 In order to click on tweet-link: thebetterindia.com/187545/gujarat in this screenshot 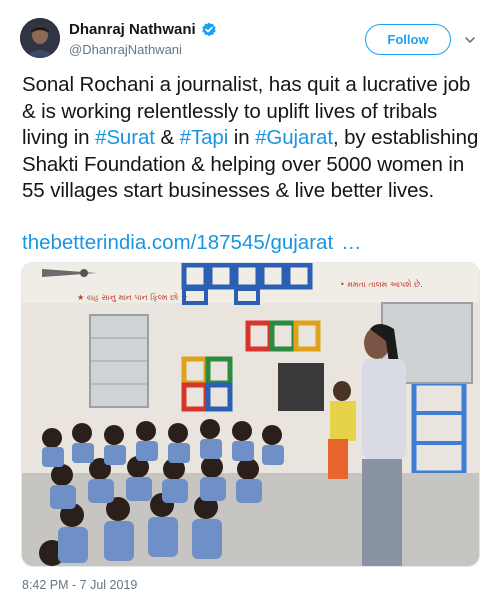, I will do `click(177, 242)`.